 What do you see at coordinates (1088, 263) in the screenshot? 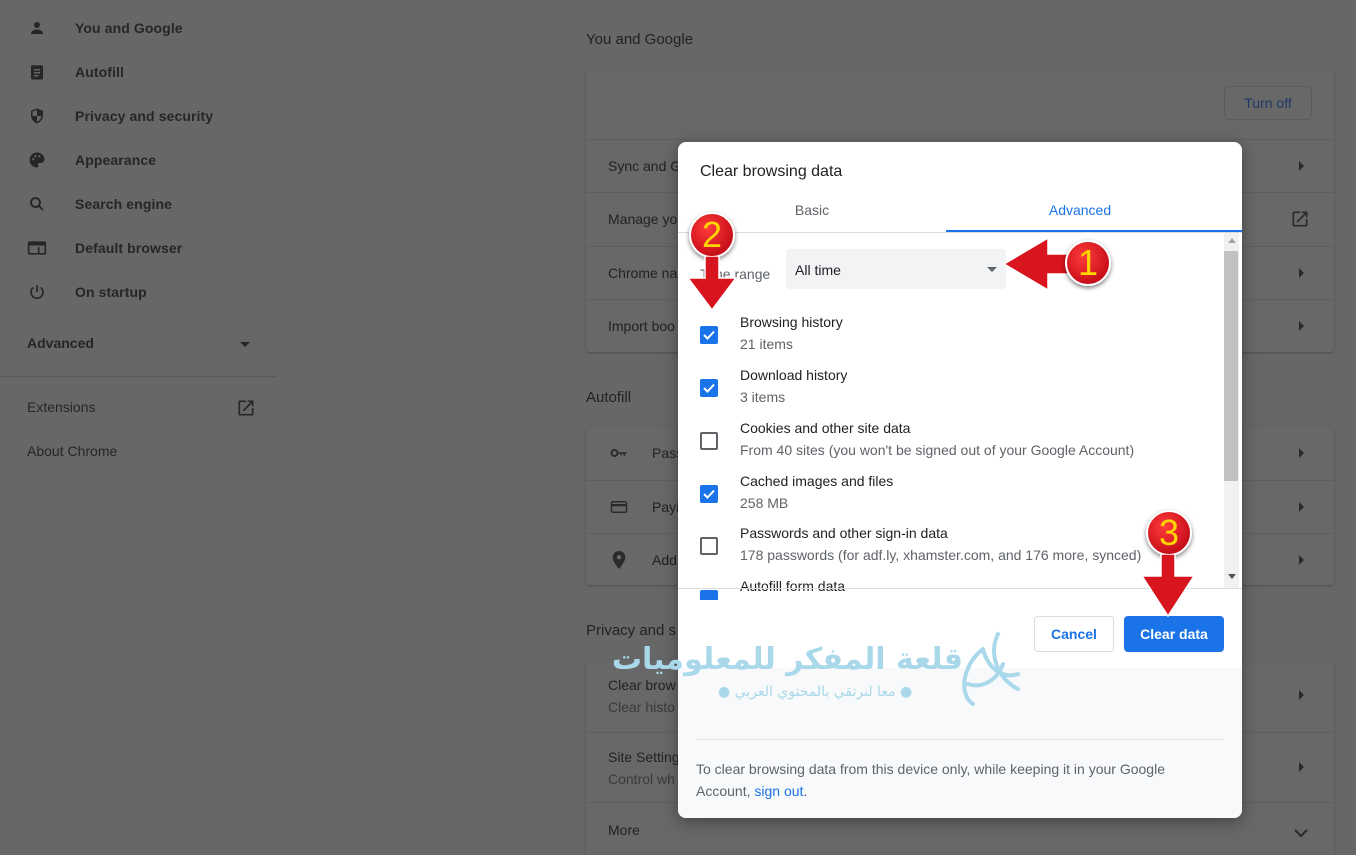
I see `annotation-badge-1: 1` at bounding box center [1088, 263].